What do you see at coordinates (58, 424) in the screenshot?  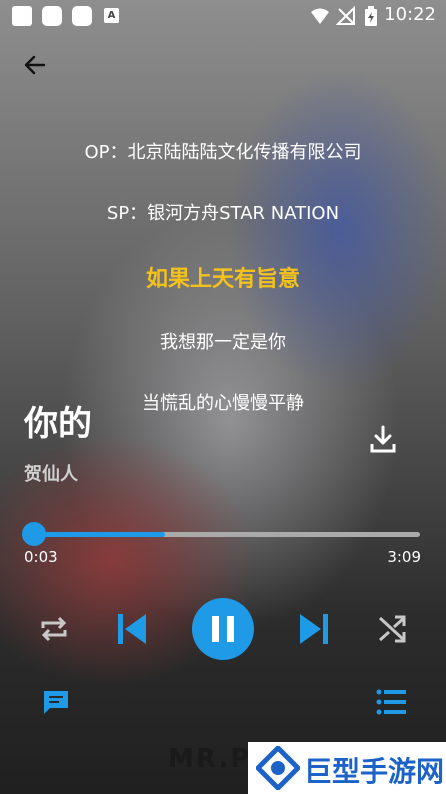 I see `song-title: 你的` at bounding box center [58, 424].